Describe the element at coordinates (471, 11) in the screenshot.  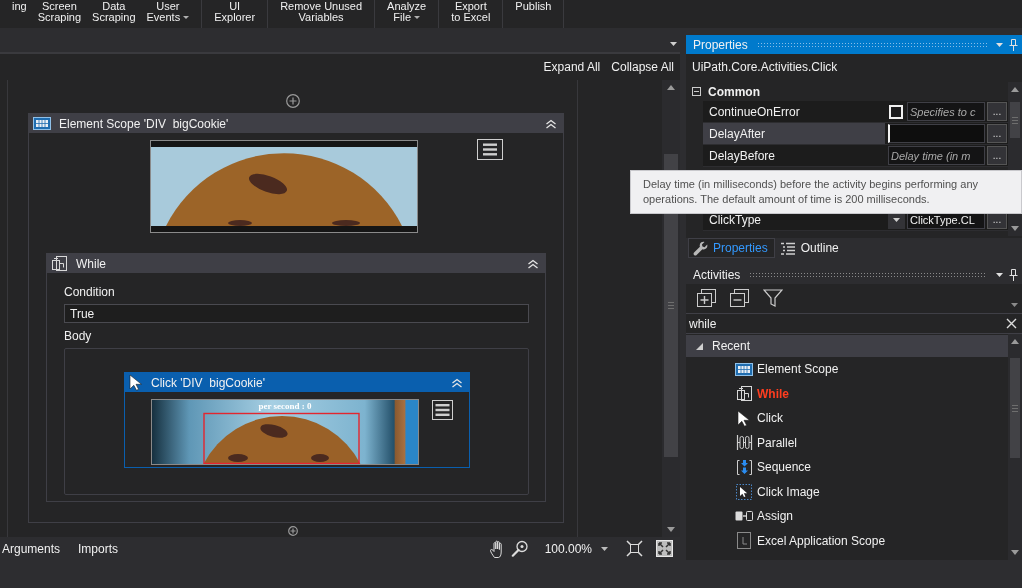
I see `toolbar-button: Export to Excel` at that location.